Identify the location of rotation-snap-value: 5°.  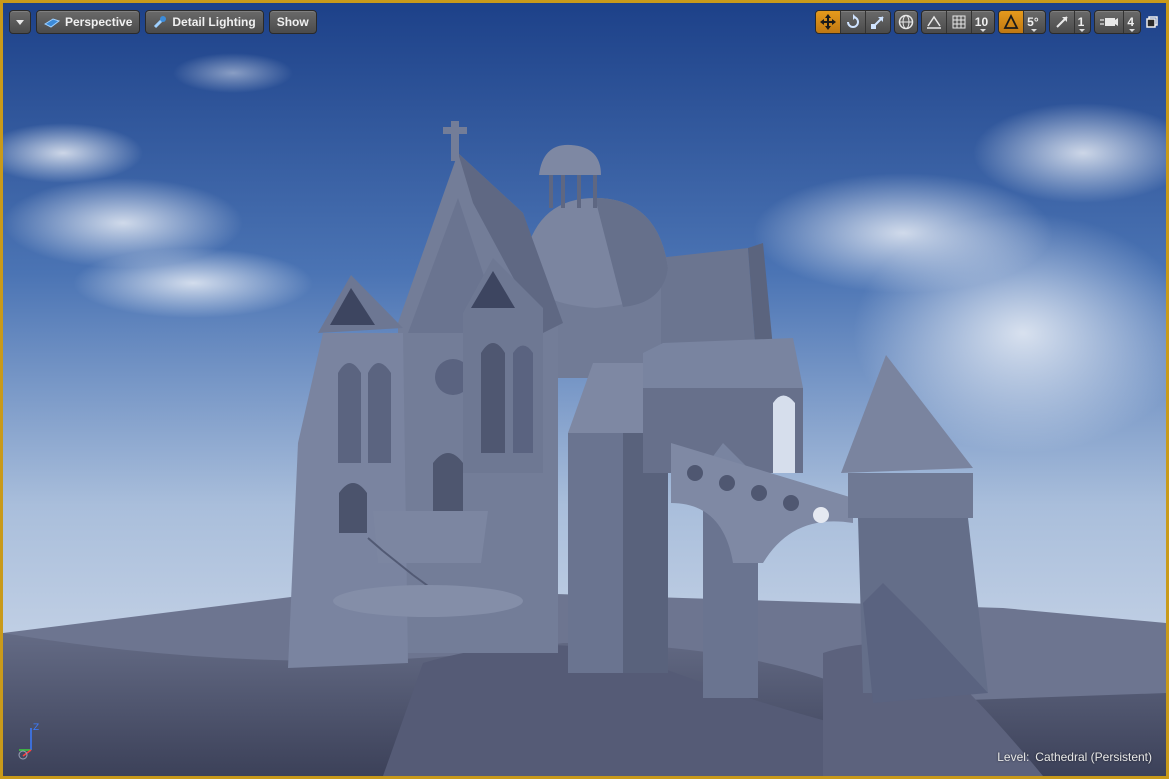
(1034, 23).